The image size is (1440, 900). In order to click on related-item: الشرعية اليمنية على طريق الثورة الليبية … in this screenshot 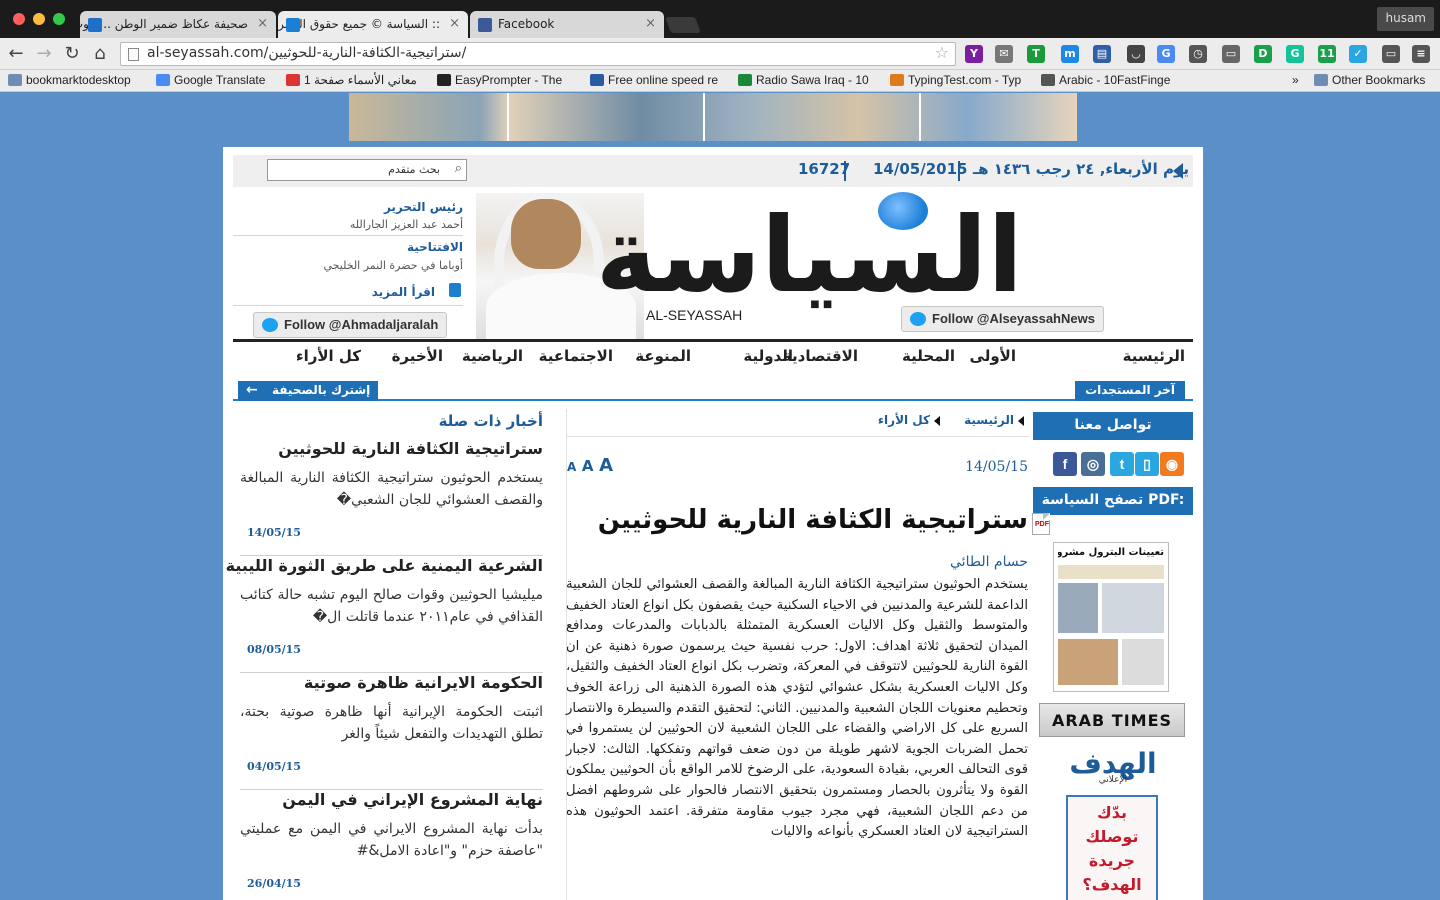, I will do `click(384, 614)`.